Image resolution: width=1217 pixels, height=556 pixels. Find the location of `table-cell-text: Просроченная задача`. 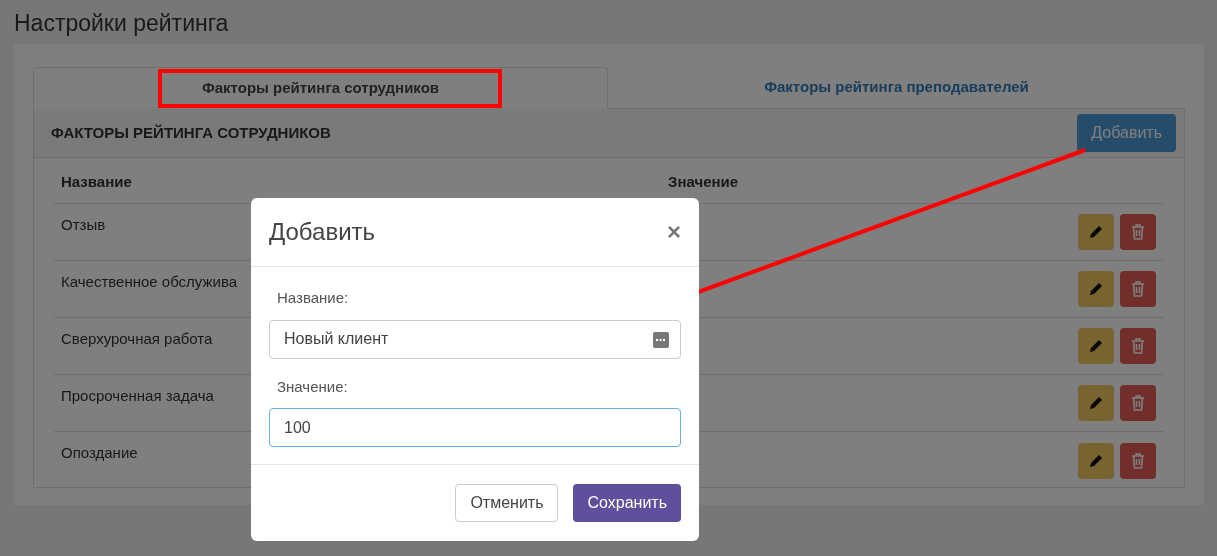

table-cell-text: Просроченная задача is located at coordinates (137, 395).